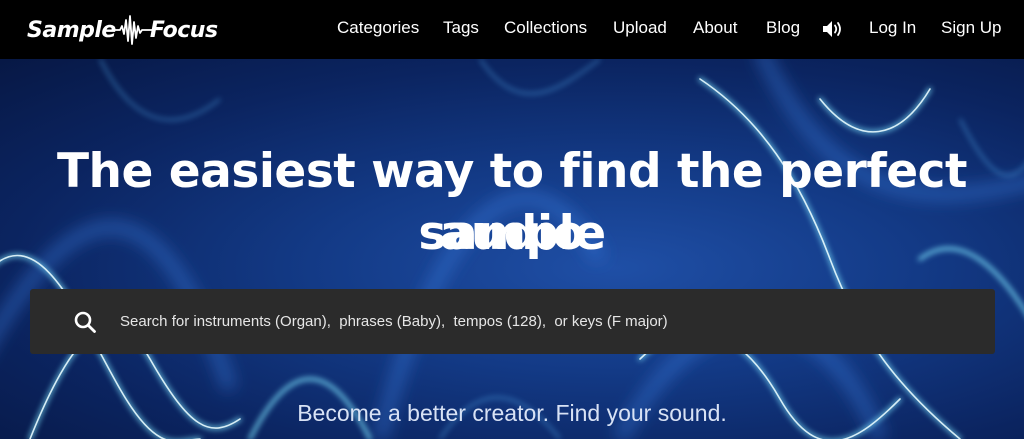 The width and height of the screenshot is (1024, 439). Describe the element at coordinates (640, 28) in the screenshot. I see `nav-upload: Upload` at that location.